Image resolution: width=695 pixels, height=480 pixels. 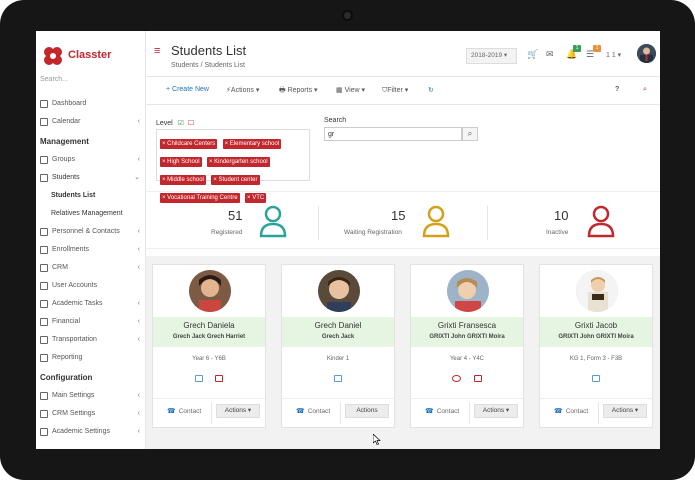 I want to click on sidebar-item-label: CRM Settings, so click(x=74, y=413).